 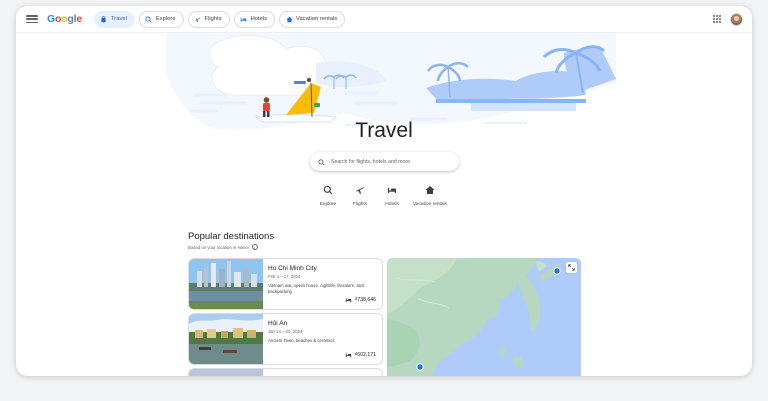 I want to click on tab-explore-label: Explore, so click(x=165, y=19).